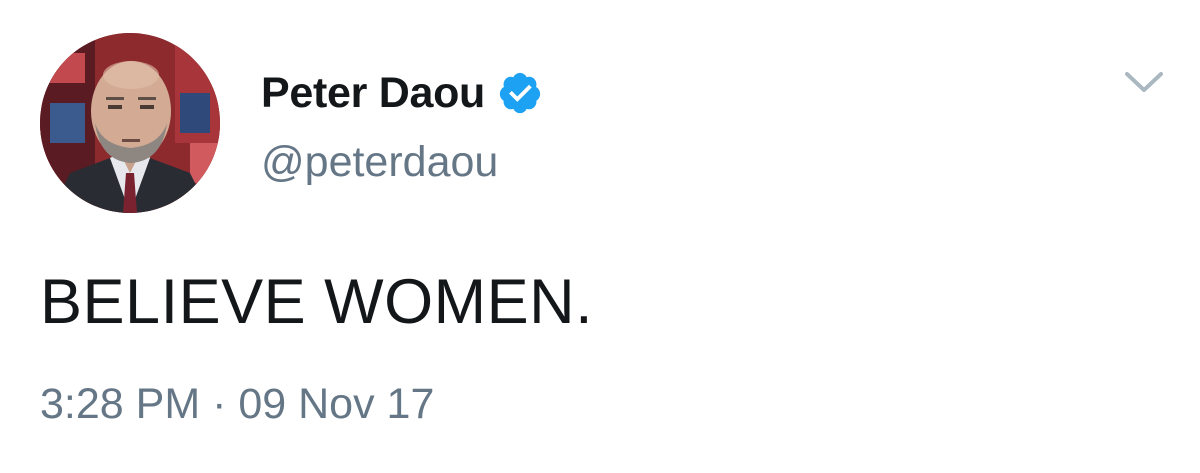 The image size is (1200, 473). Describe the element at coordinates (379, 162) in the screenshot. I see `user-handle: @peterdaou` at that location.